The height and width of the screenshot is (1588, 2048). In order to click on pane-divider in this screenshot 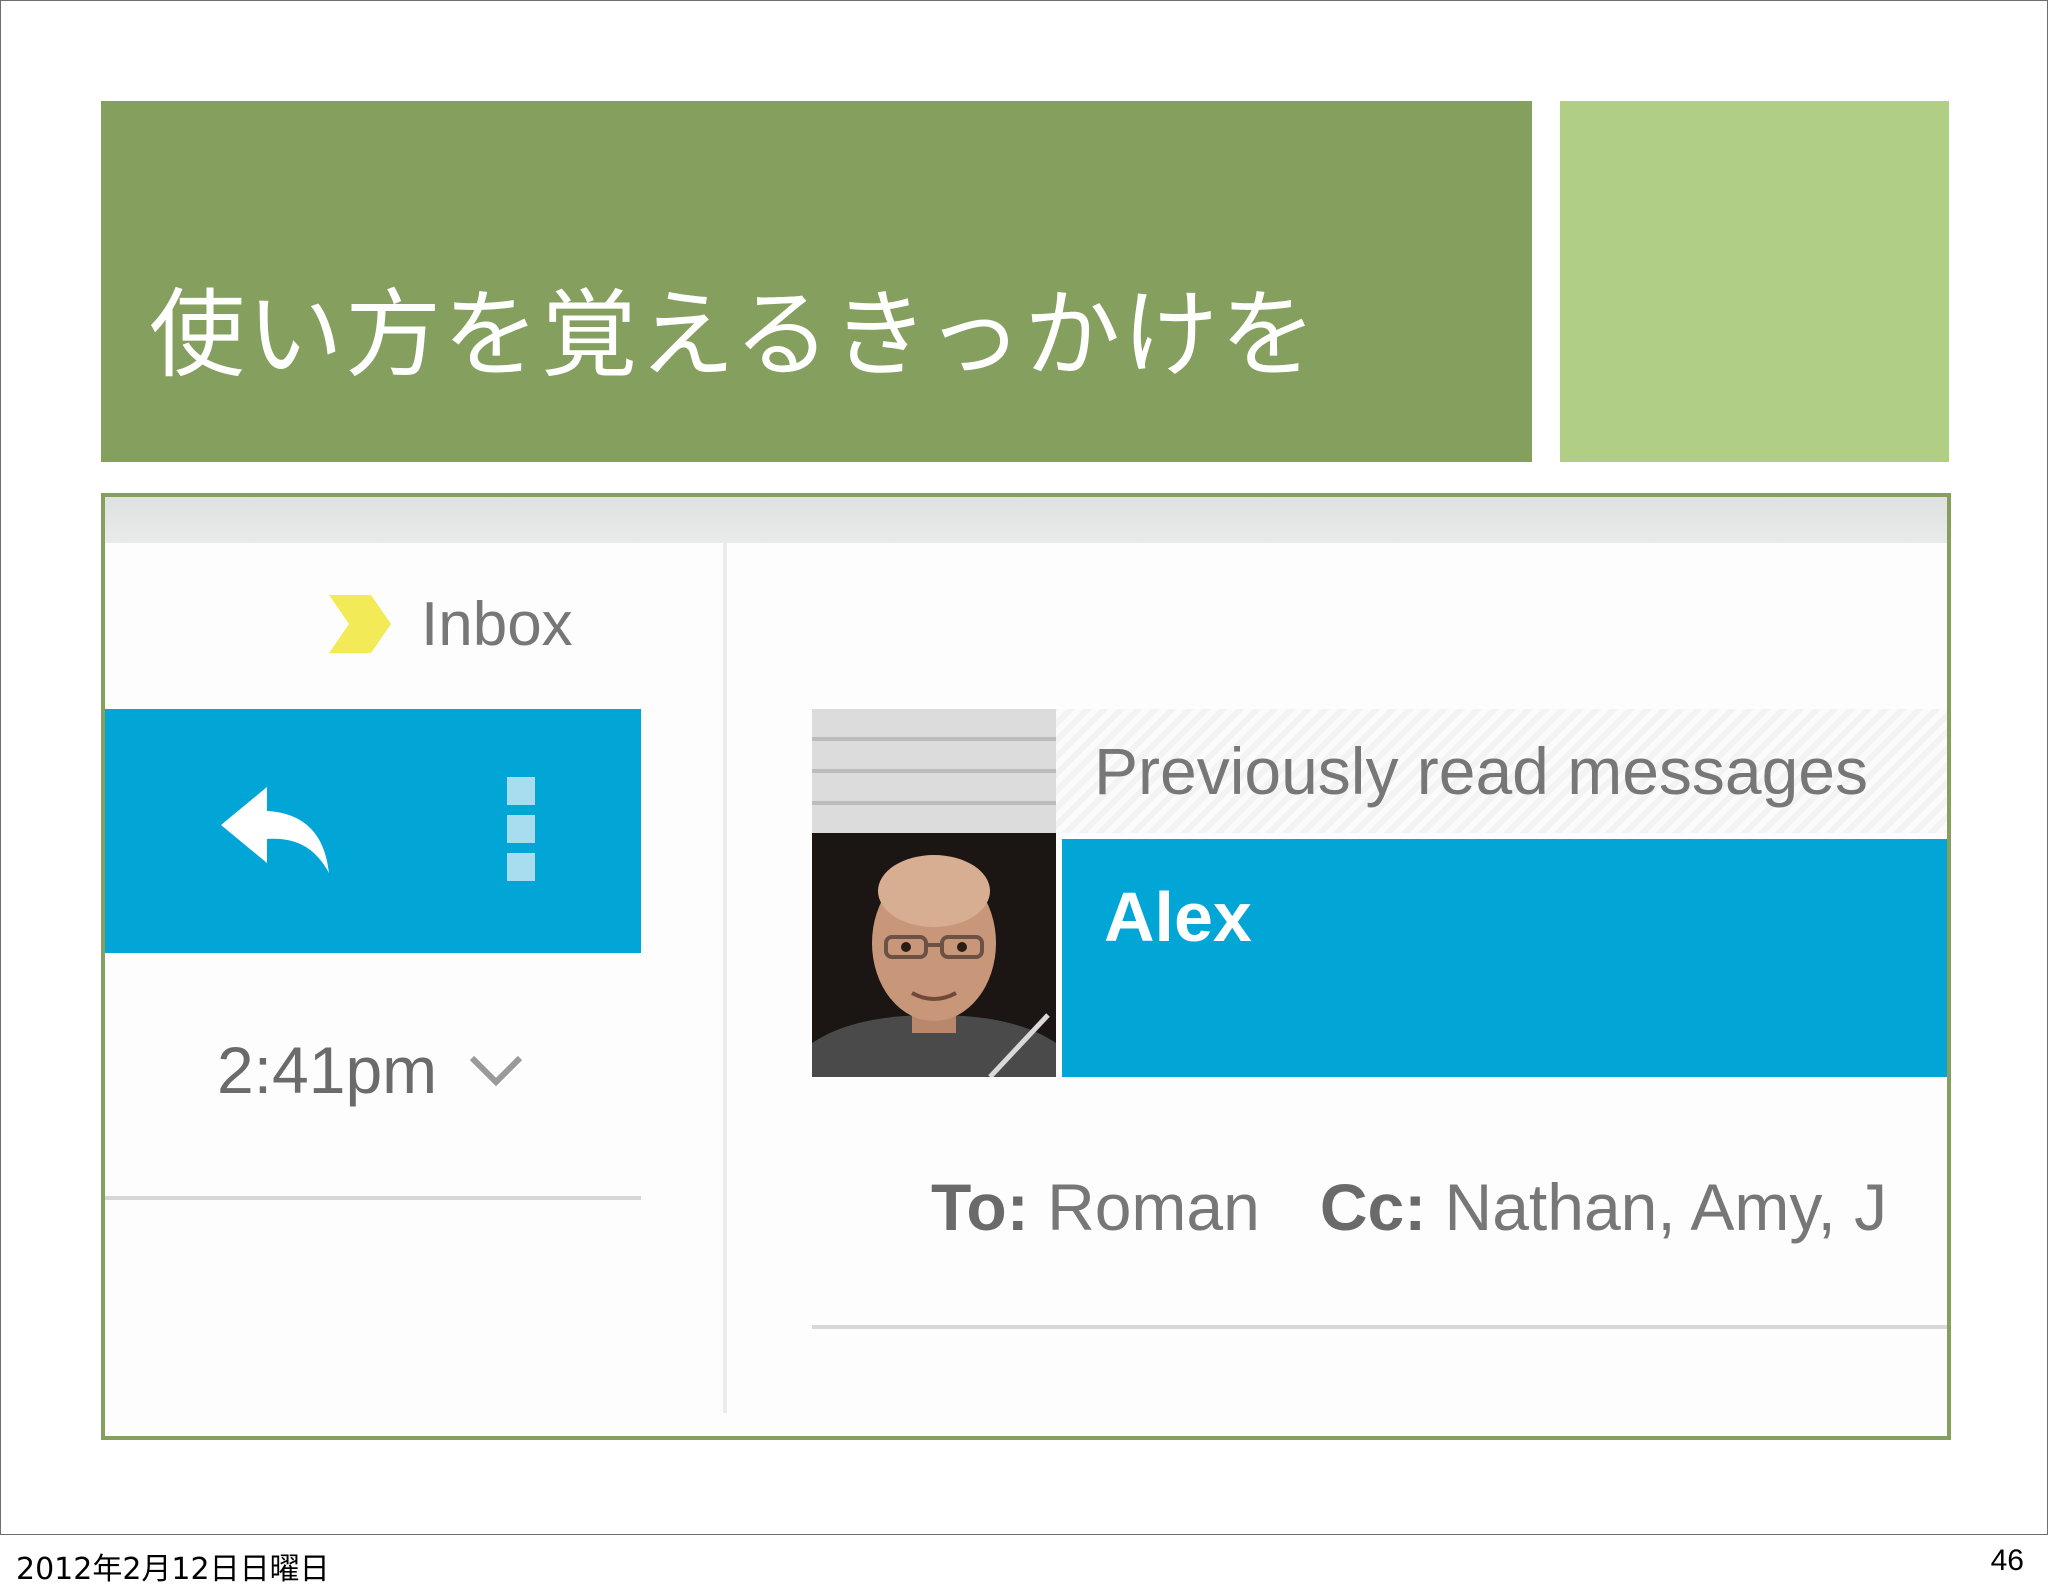, I will do `click(725, 978)`.